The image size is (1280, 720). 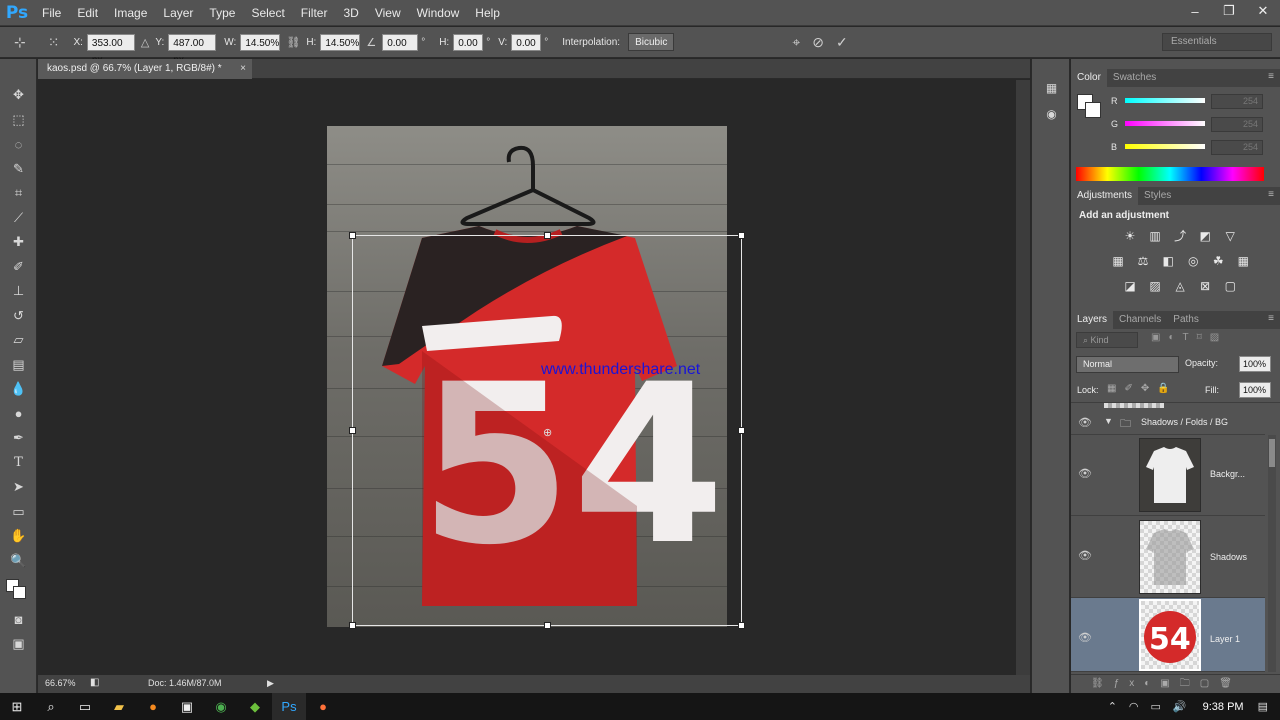 What do you see at coordinates (192, 49) in the screenshot?
I see `y-field: 487.00 px` at bounding box center [192, 49].